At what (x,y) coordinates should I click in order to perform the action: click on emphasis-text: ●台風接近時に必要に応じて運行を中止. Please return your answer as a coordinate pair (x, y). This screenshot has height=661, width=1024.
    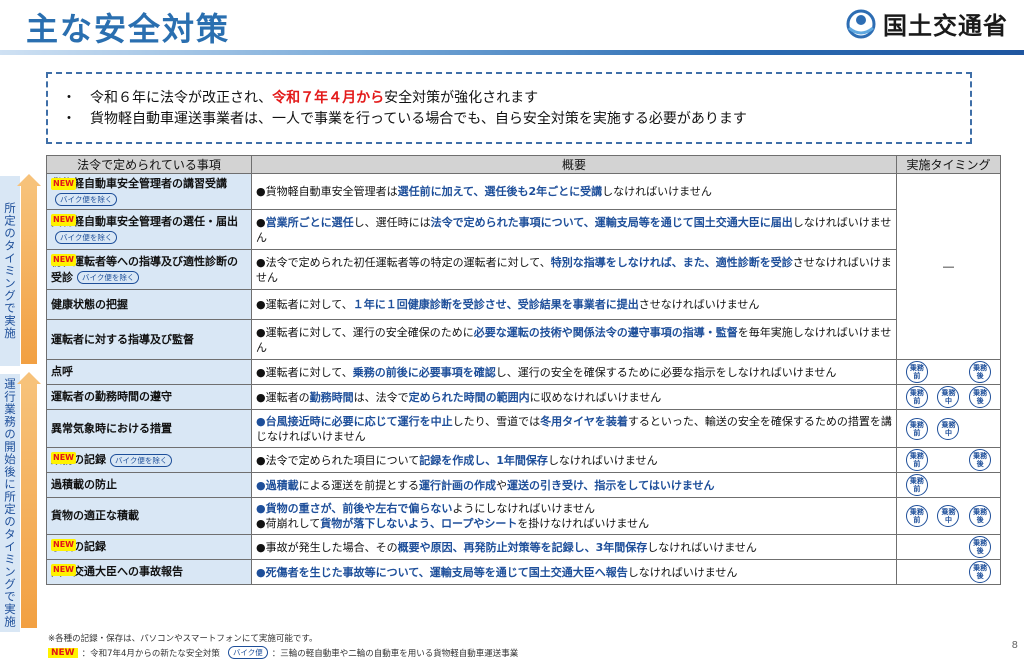
    Looking at the image, I should click on (354, 421).